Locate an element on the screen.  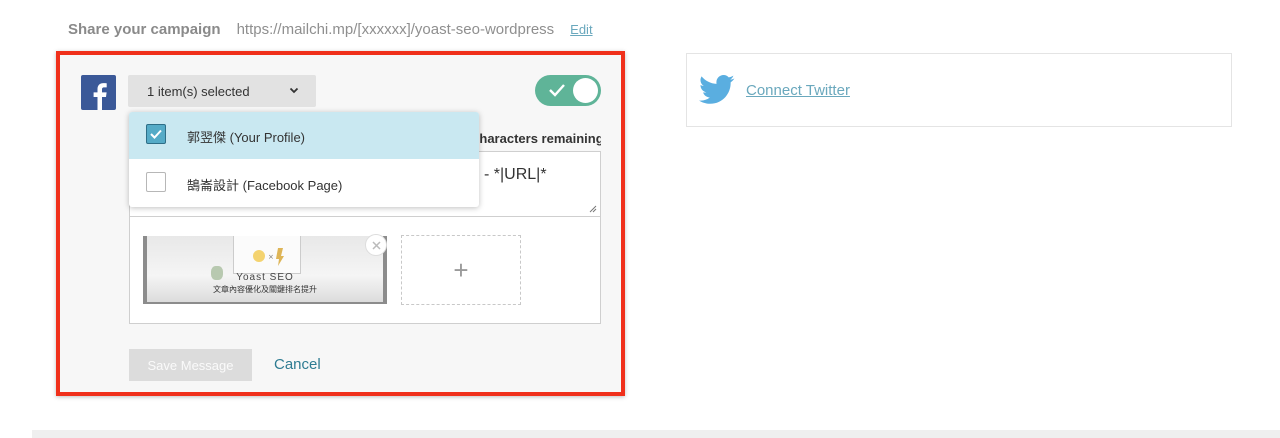
attached-image-thumbnail: × Yoast SEO 文章內容優化及關鍵排名提升 is located at coordinates (265, 270).